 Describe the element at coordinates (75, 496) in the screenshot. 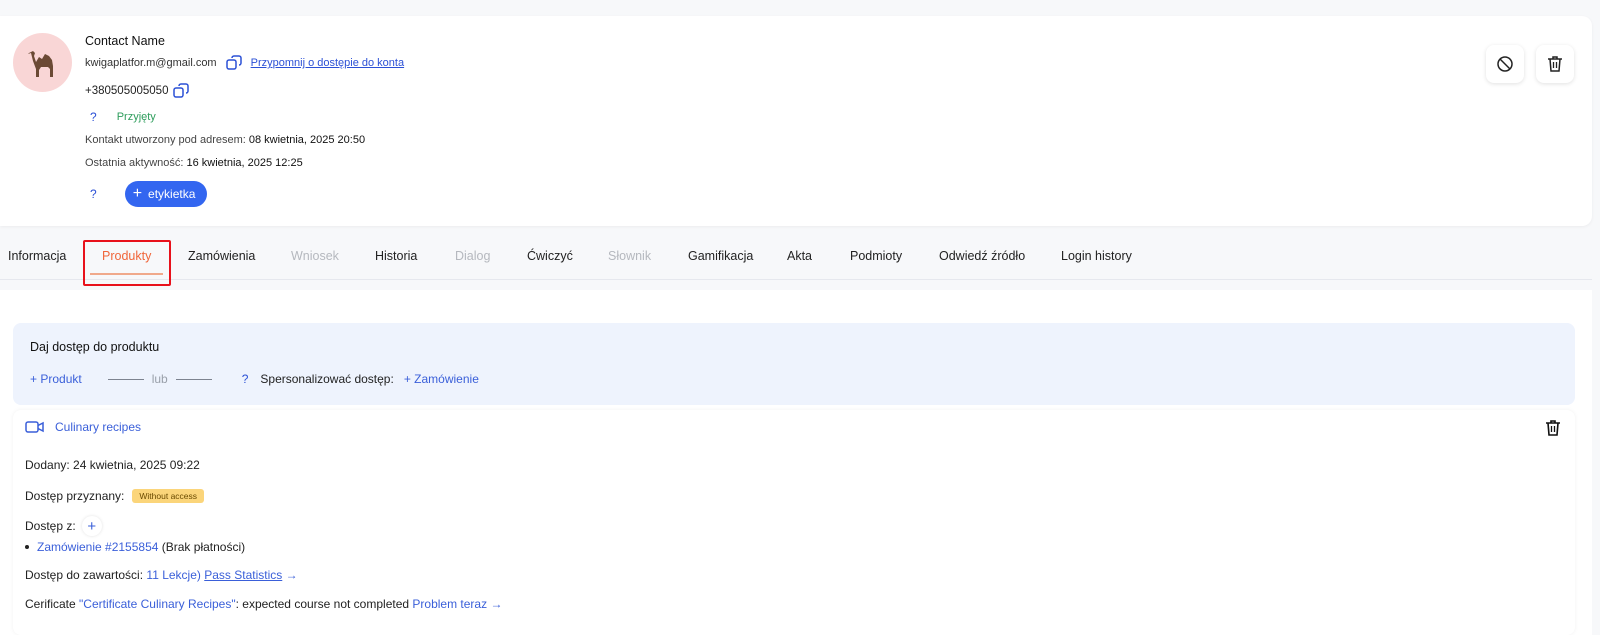

I see `granted-label: Dostęp przyznany:` at that location.